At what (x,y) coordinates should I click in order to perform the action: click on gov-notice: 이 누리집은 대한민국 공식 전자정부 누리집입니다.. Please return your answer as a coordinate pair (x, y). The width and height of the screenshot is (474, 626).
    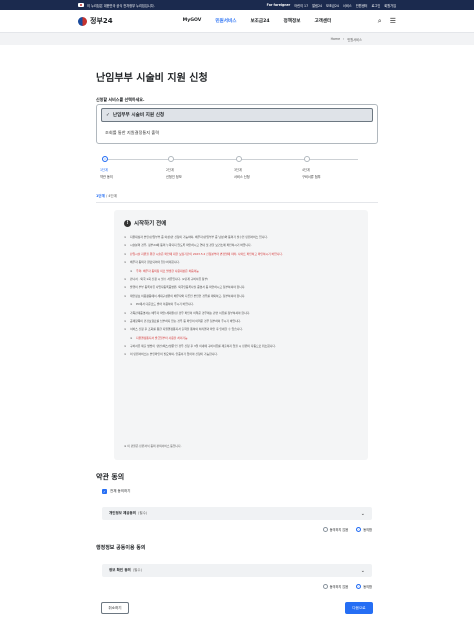
    Looking at the image, I should click on (116, 5).